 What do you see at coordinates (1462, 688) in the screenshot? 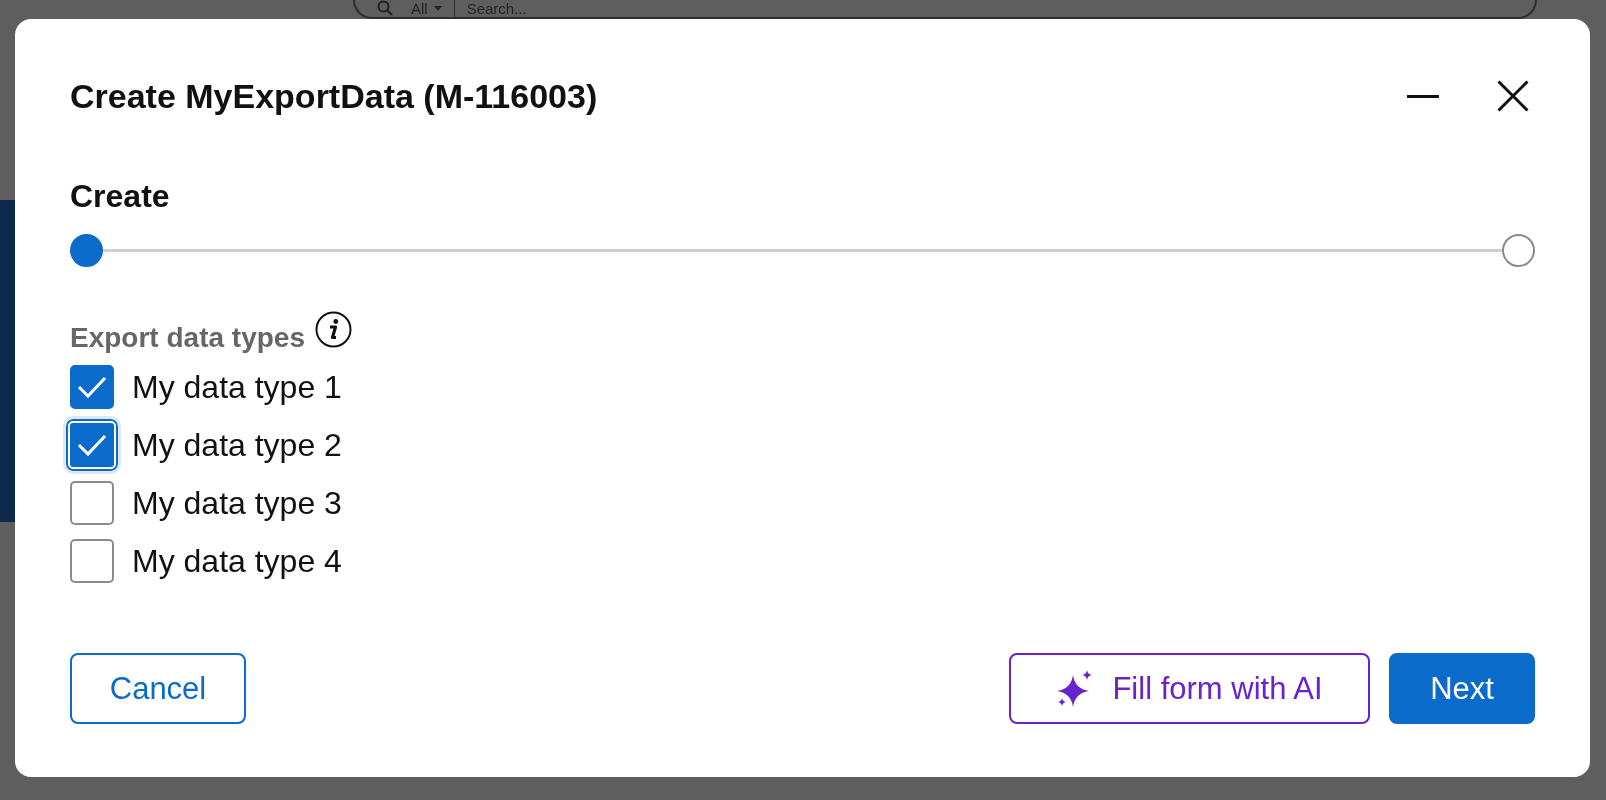
I see `next-button: Next` at bounding box center [1462, 688].